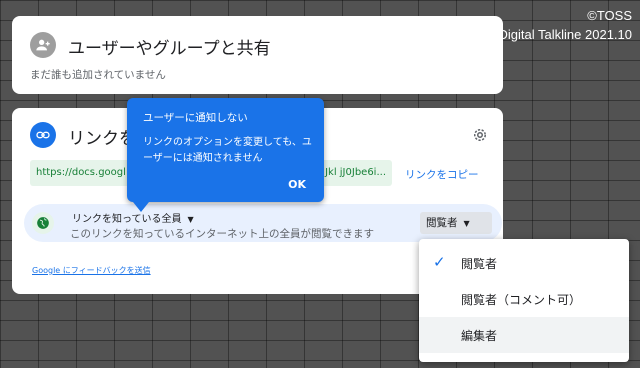 The width and height of the screenshot is (640, 368). I want to click on role-menu: ✓ 閲覧者 閲覧者（コメント可） 編集者, so click(524, 300).